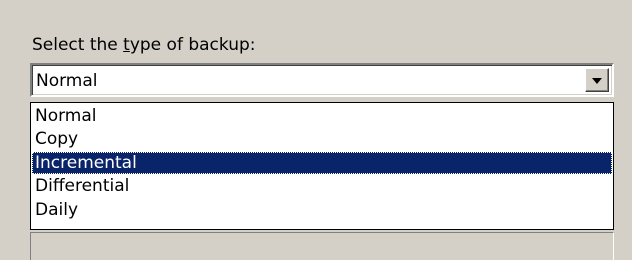 This screenshot has width=632, height=260. I want to click on chevron-down-icon, so click(597, 81).